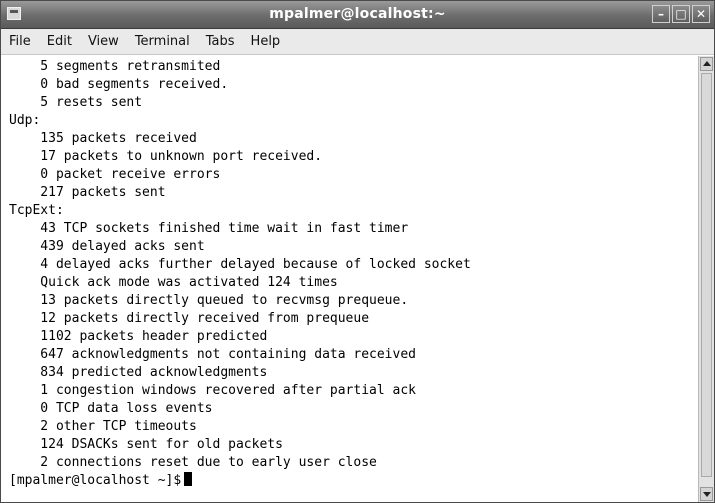 The image size is (715, 503). What do you see at coordinates (188, 479) in the screenshot?
I see `text-cursor` at bounding box center [188, 479].